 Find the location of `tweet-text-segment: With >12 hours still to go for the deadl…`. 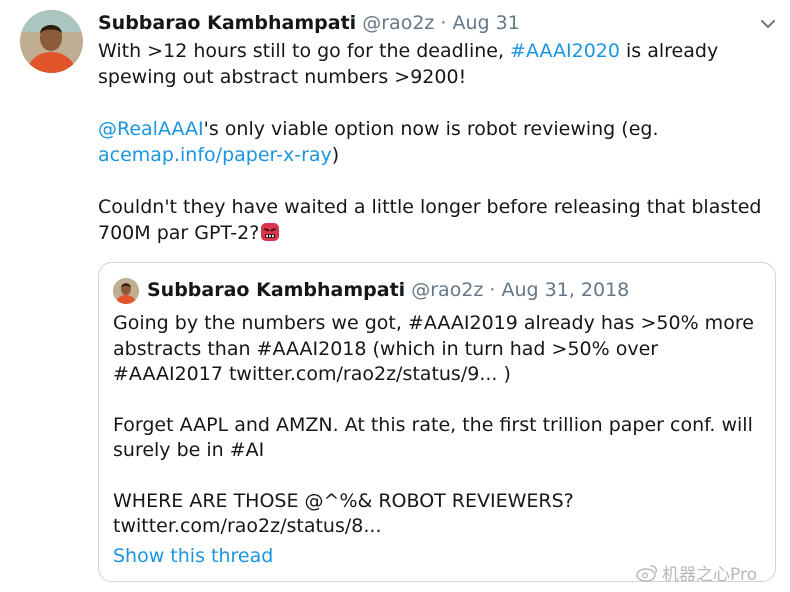

tweet-text-segment: With >12 hours still to go for the deadl… is located at coordinates (304, 51).